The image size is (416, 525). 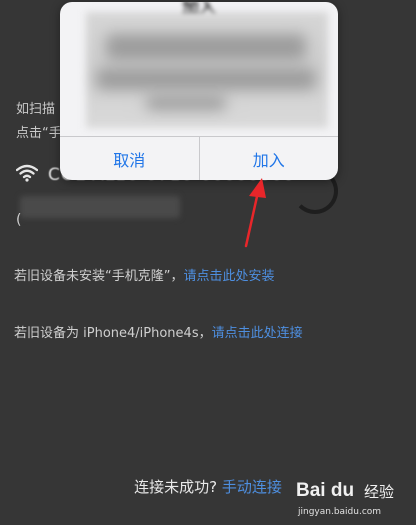 I want to click on baidu-logo: Bai du, so click(x=325, y=490).